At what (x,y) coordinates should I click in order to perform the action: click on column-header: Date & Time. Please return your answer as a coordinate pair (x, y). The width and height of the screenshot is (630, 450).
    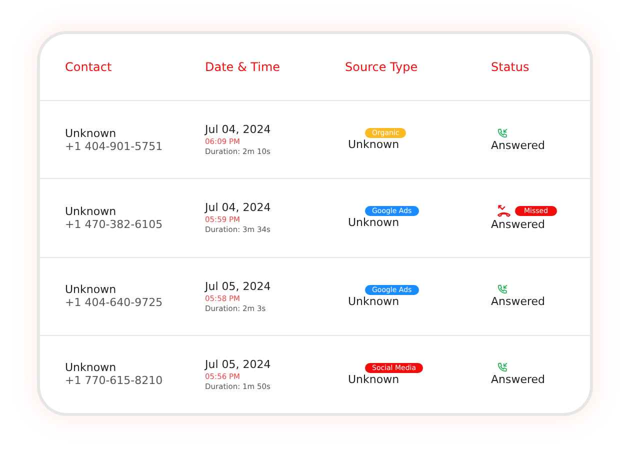
    Looking at the image, I should click on (243, 67).